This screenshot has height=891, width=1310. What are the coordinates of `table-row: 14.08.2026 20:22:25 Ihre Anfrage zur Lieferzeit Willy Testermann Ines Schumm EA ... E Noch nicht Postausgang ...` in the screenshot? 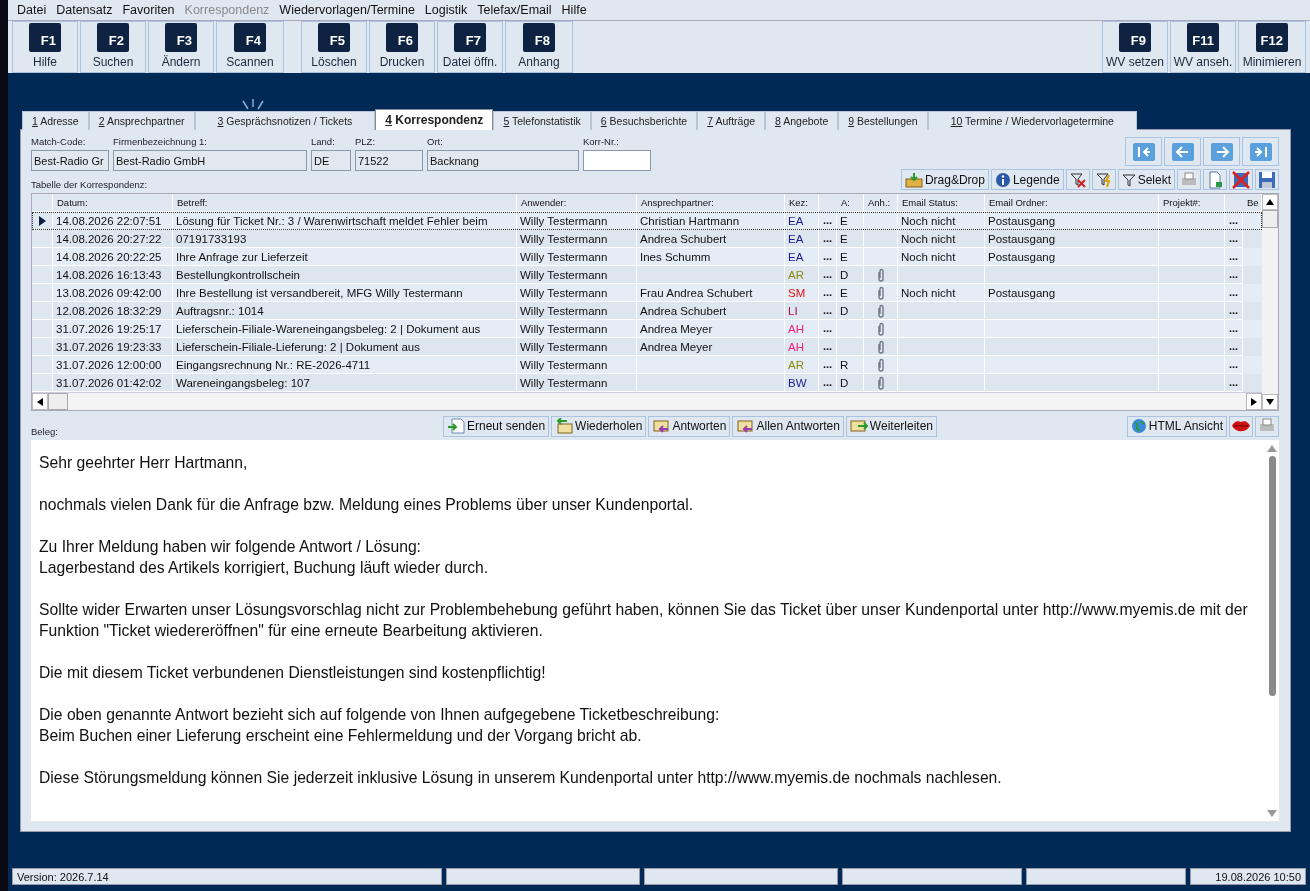 It's located at (647, 257).